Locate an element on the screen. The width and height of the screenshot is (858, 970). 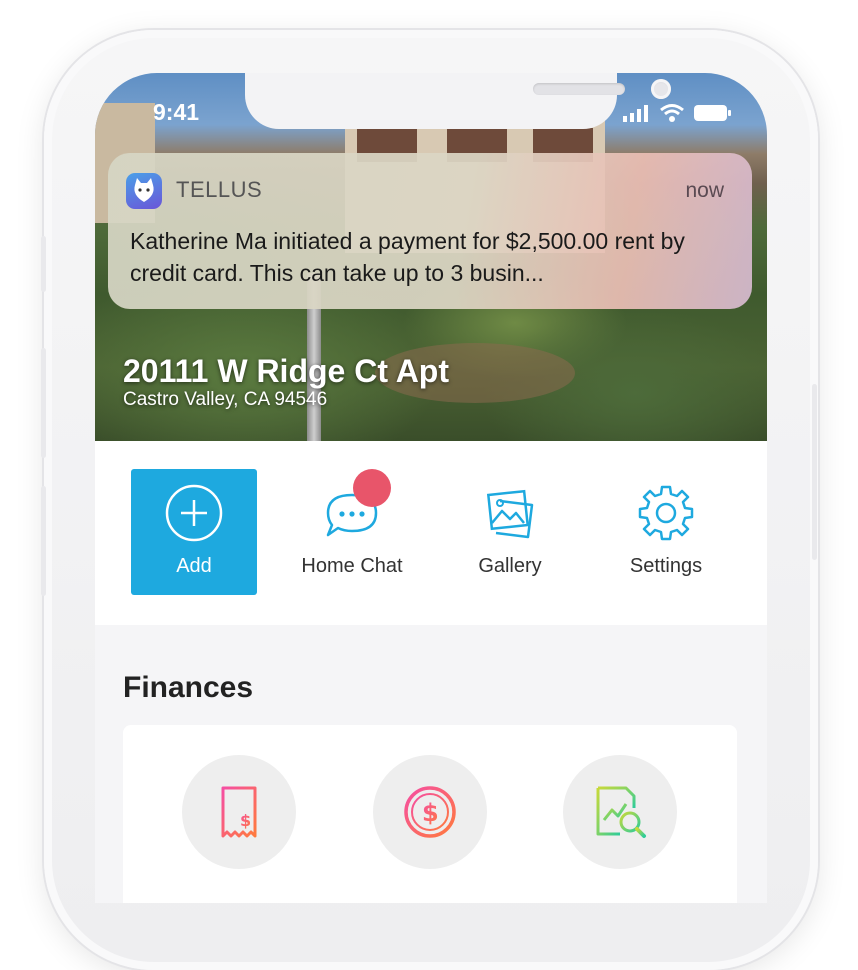
notification-badge is located at coordinates (372, 488).